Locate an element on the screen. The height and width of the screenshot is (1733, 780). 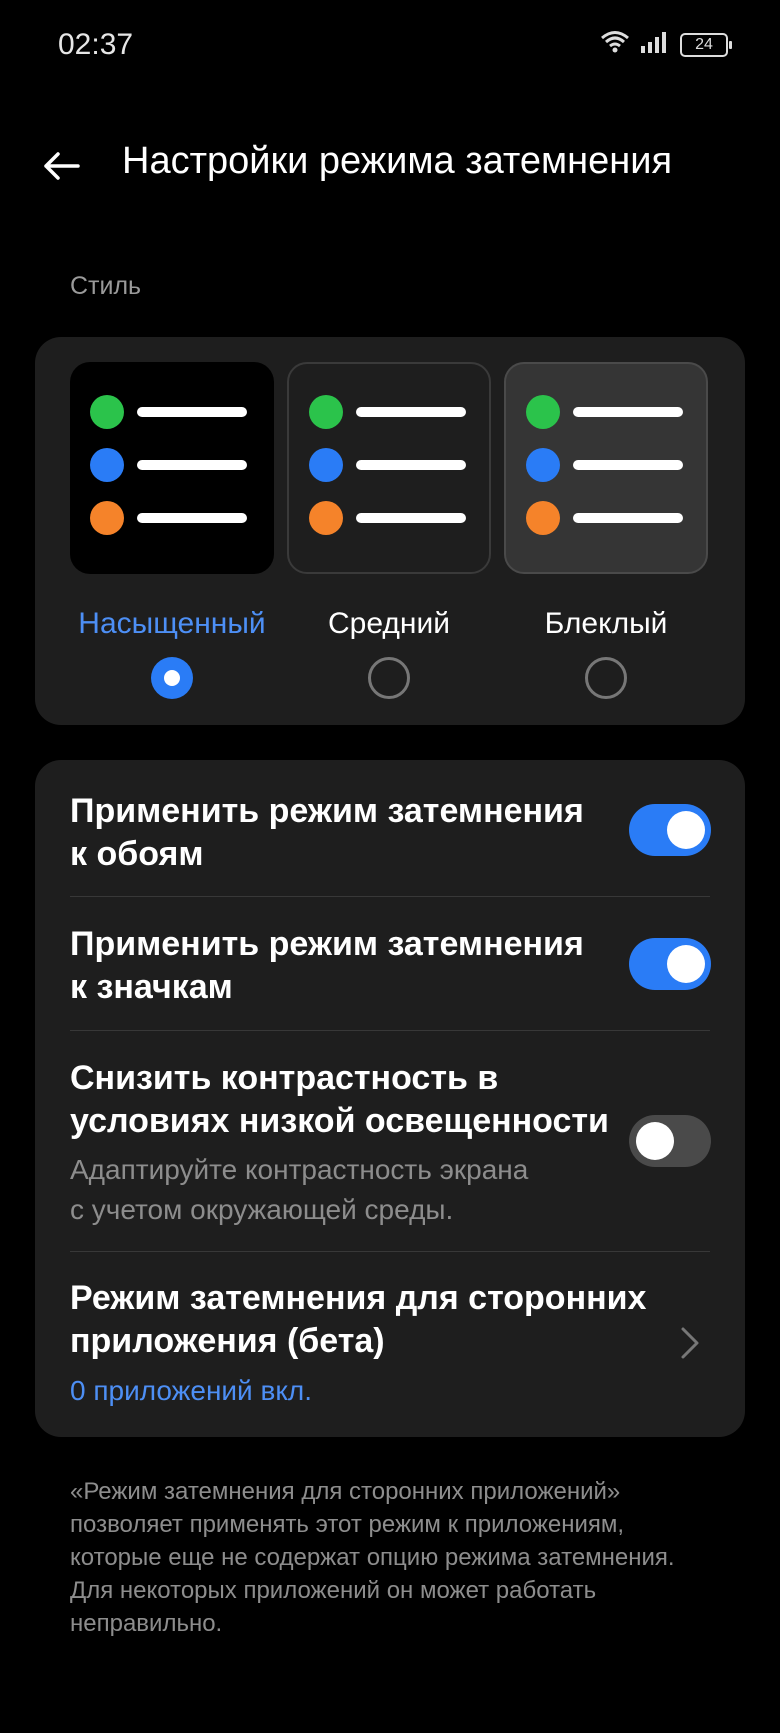
title-line: Режим затемнения для сторонних is located at coordinates (358, 1298).